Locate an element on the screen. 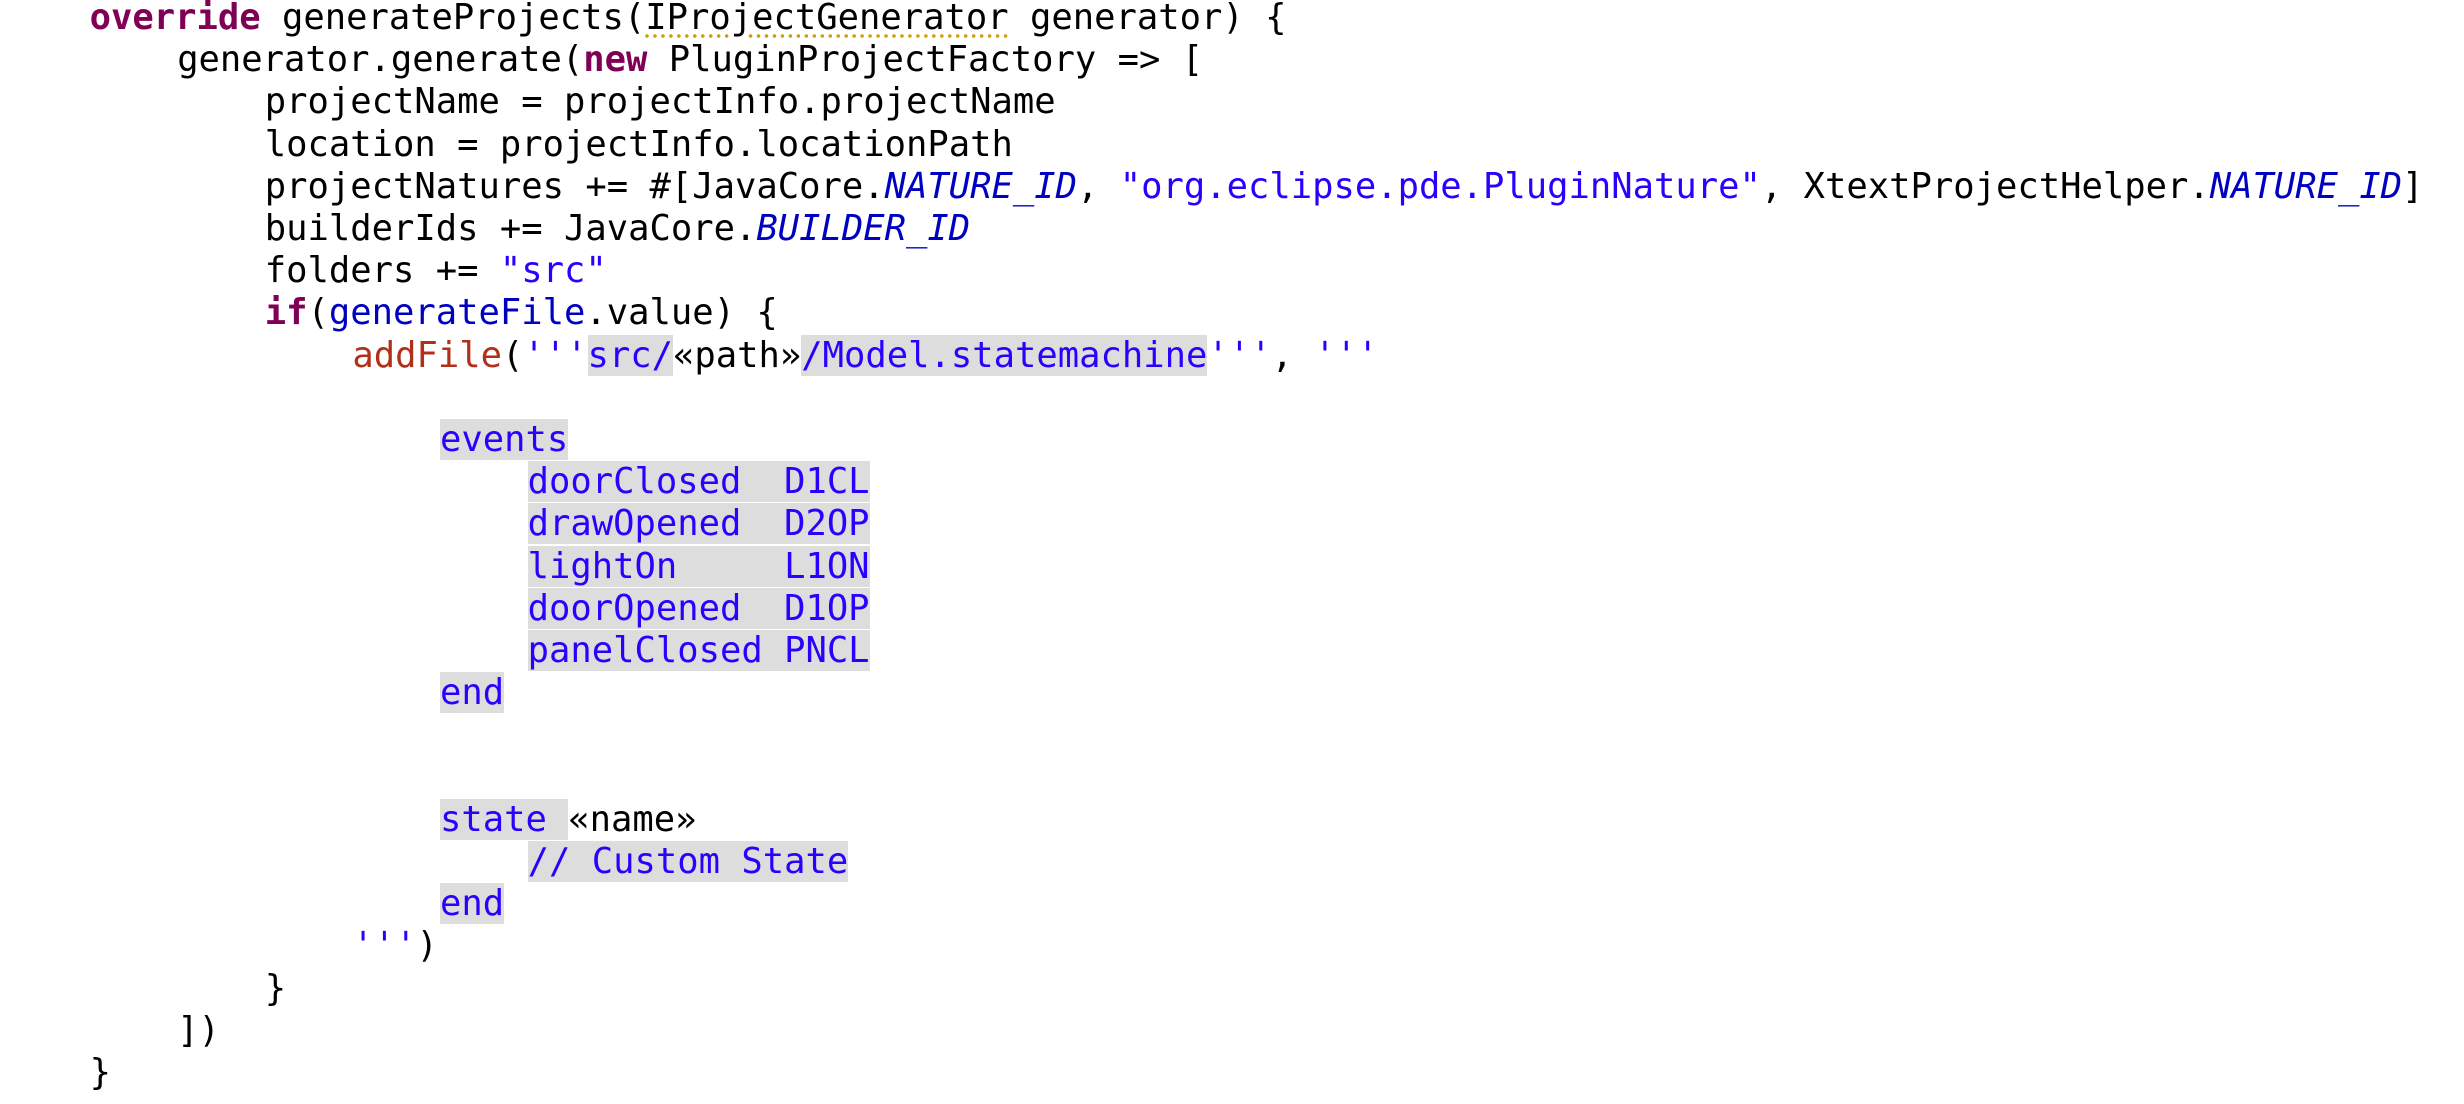 The width and height of the screenshot is (2464, 1104). code-line: state «name» is located at coordinates (568, 819).